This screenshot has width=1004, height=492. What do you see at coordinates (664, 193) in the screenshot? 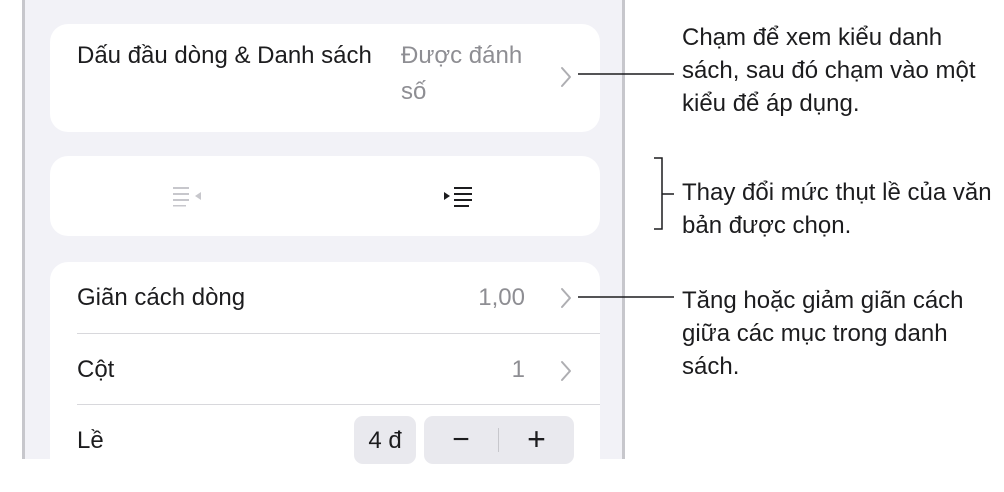
I see `indent-bracket` at bounding box center [664, 193].